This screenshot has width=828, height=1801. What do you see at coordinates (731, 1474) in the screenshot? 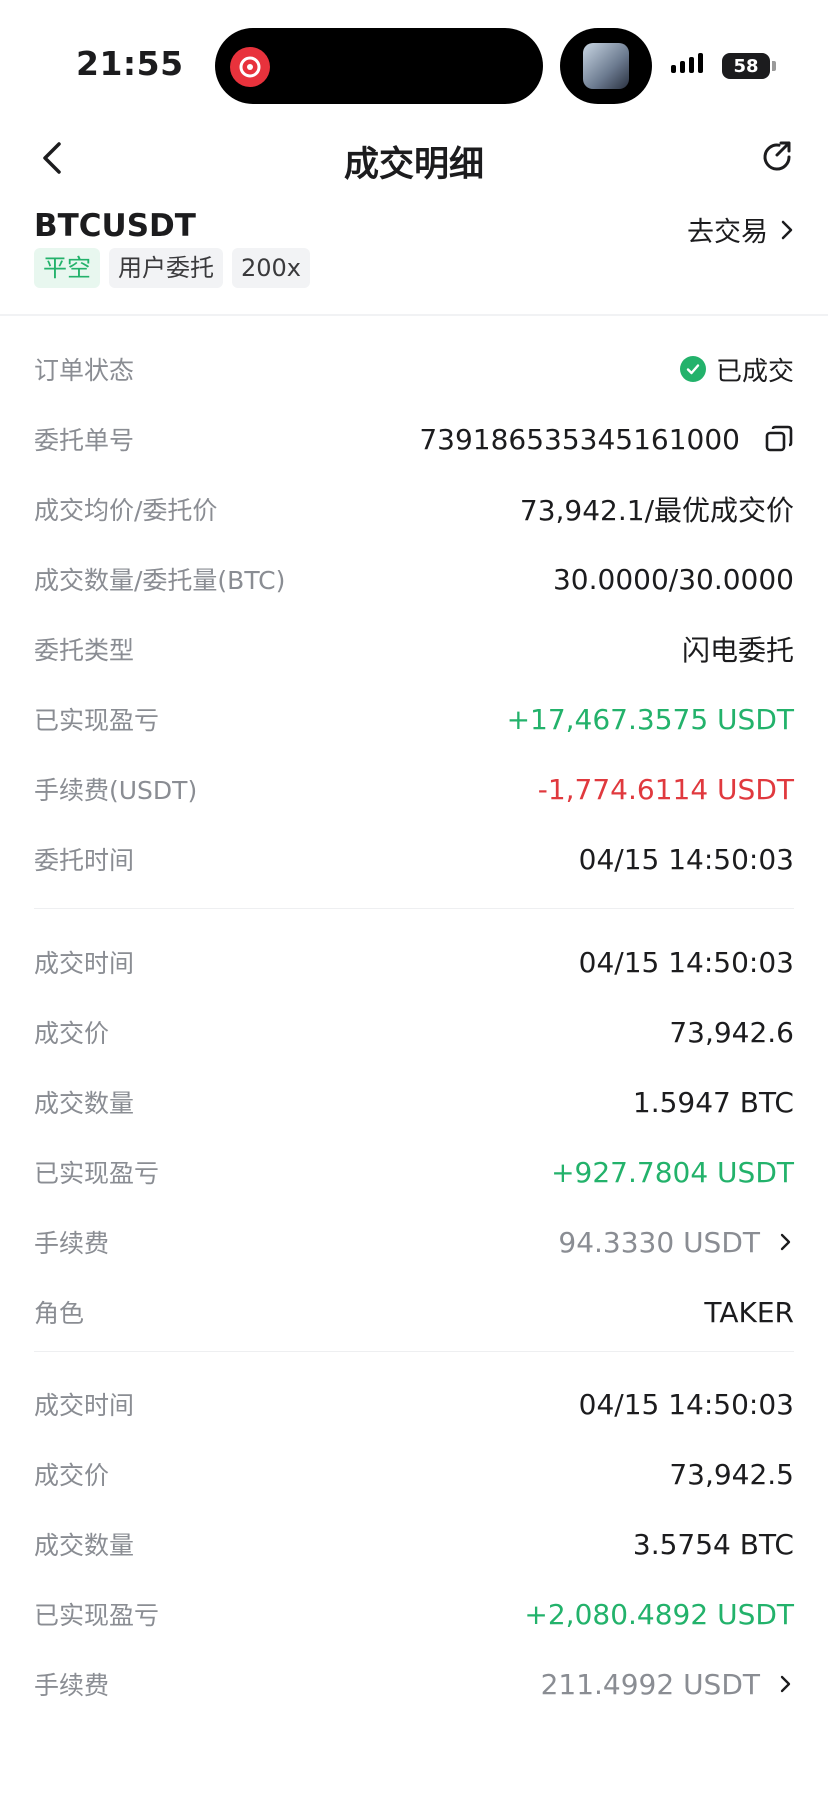
I see `fill-price-value: 73,942.5` at bounding box center [731, 1474].